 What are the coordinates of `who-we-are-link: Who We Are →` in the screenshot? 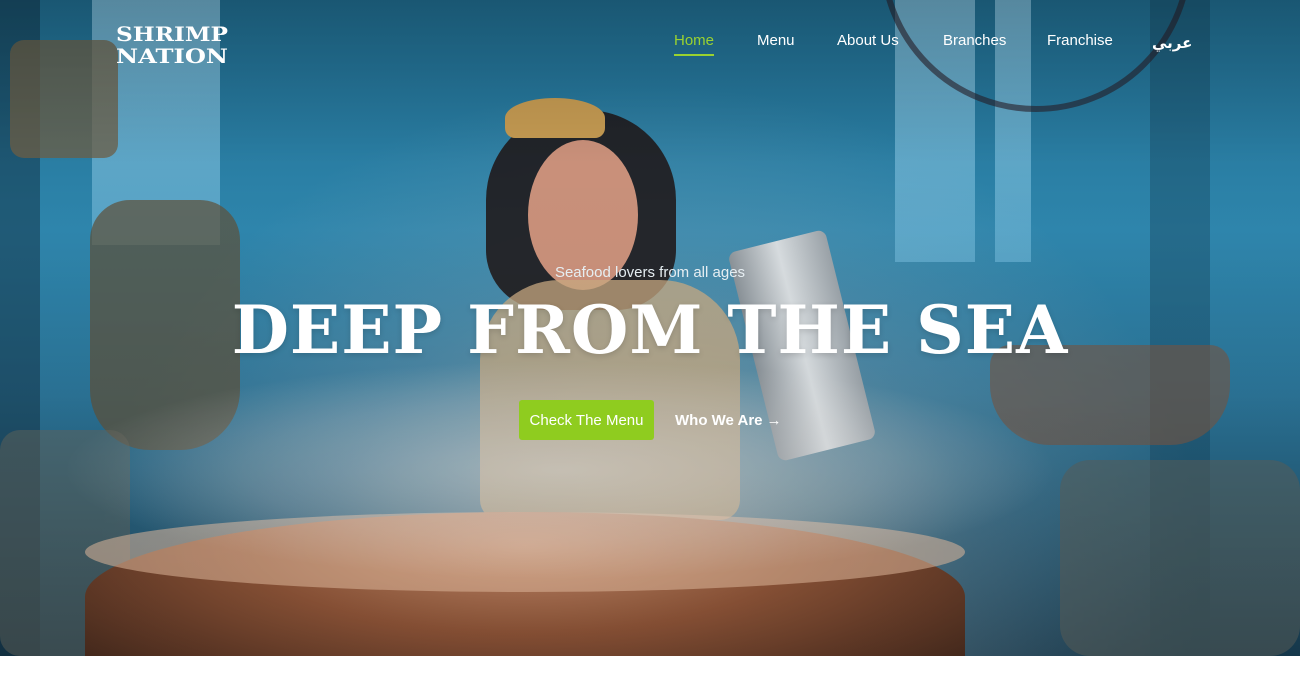 It's located at (728, 420).